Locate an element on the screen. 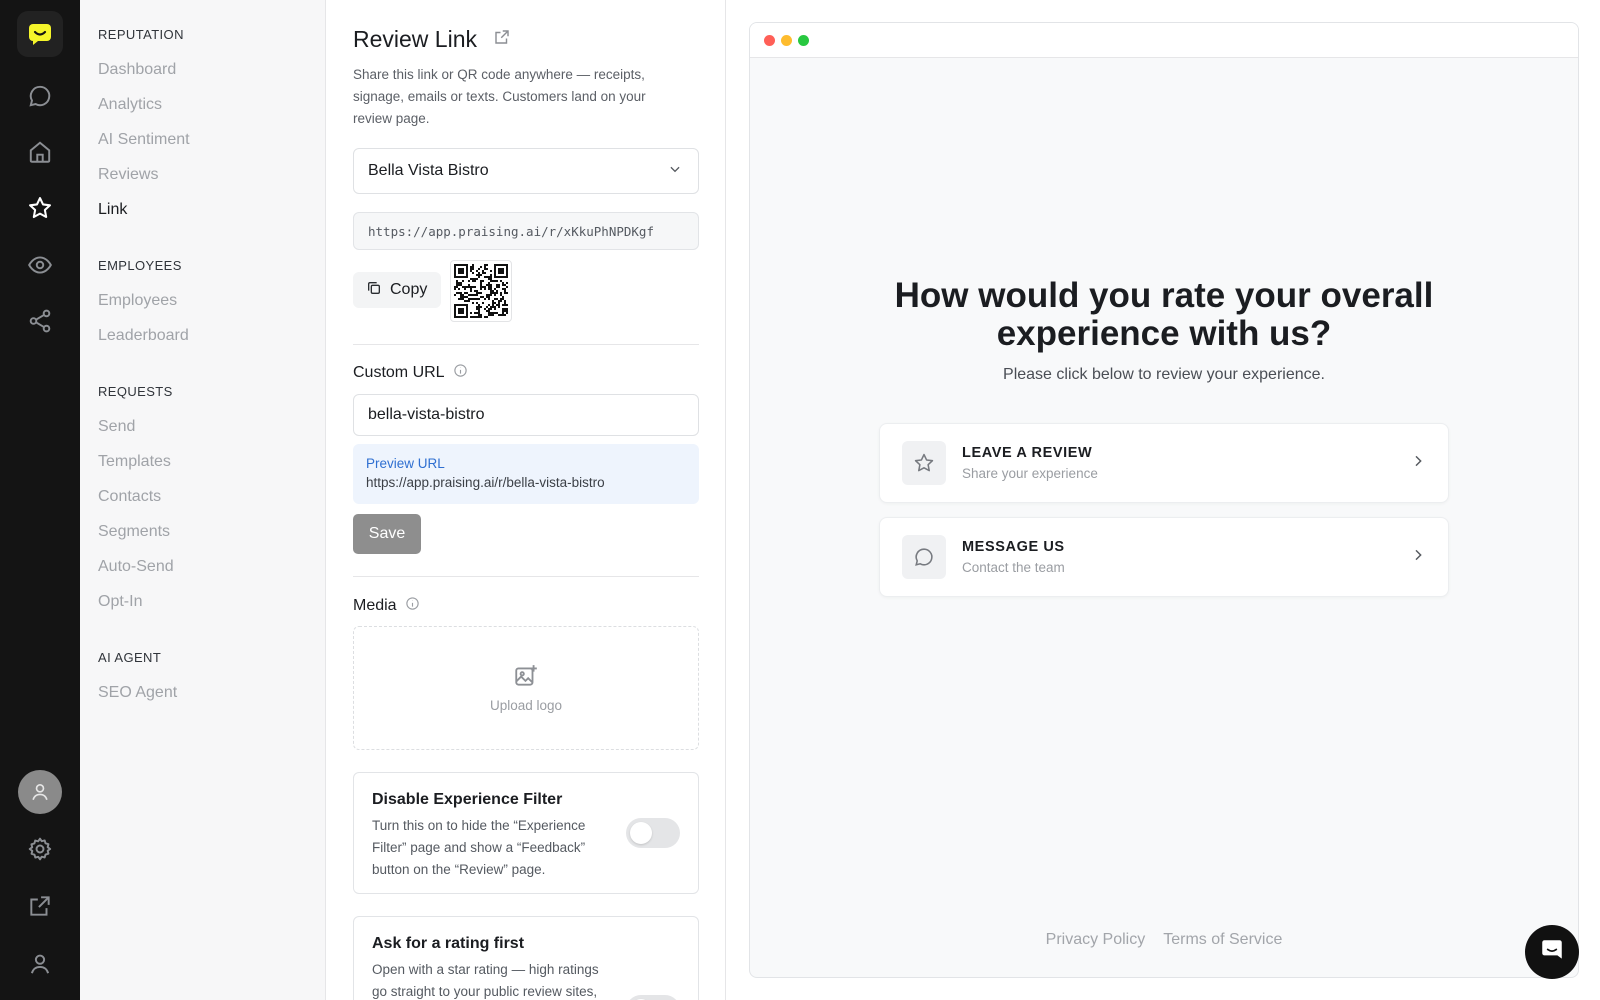 The image size is (1600, 1000). message-us-subtitle: Contact the team is located at coordinates (1013, 567).